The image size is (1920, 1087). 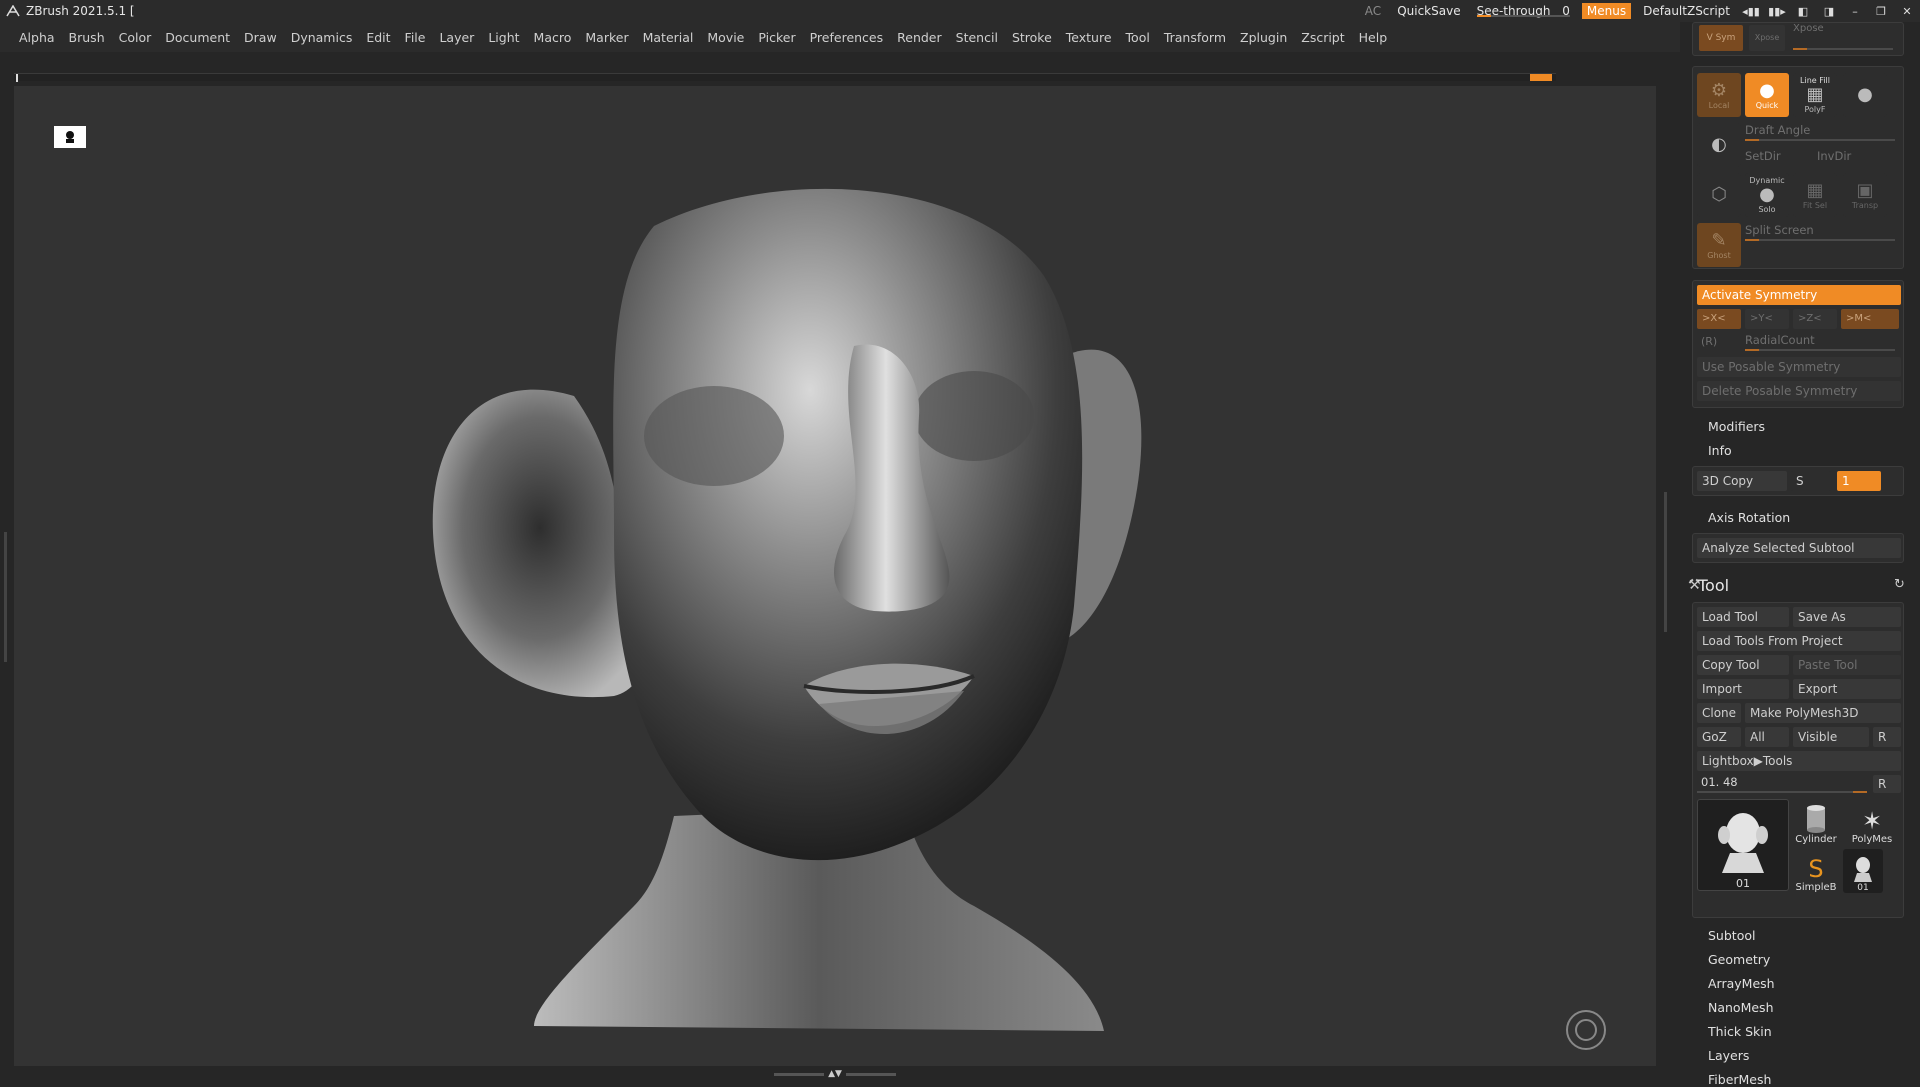 What do you see at coordinates (1751, 11) in the screenshot?
I see `layout-prev-icon: ◂▮▮` at bounding box center [1751, 11].